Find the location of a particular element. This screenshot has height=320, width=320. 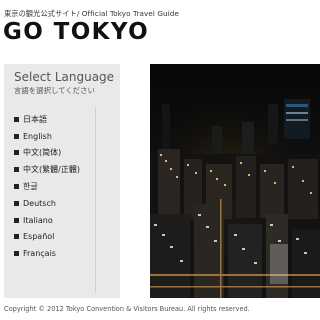

language-link-japanese: 日本語 is located at coordinates (47, 119).